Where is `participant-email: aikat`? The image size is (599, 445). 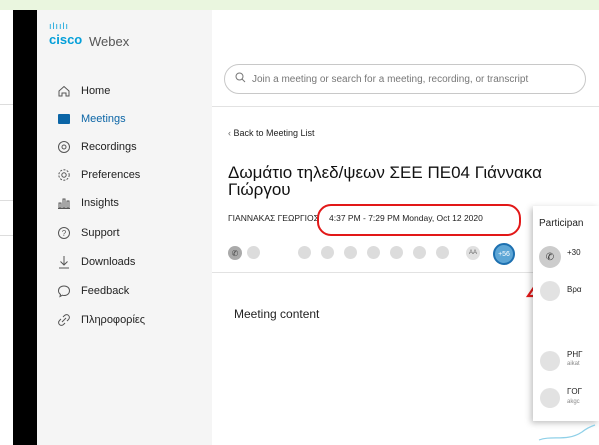 participant-email: aikat is located at coordinates (573, 364).